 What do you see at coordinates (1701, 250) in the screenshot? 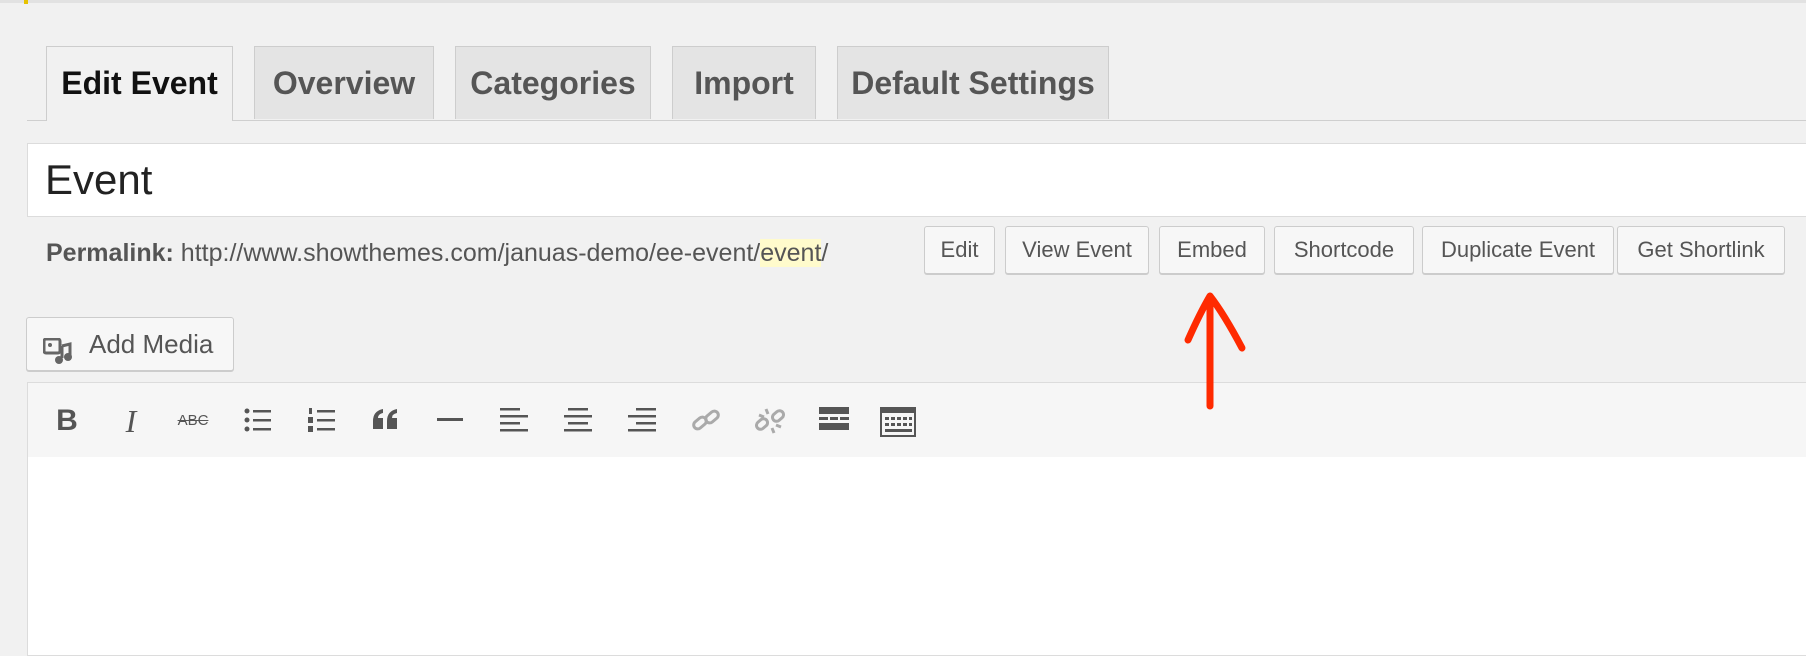
I see `get-shortlink-button: Get Shortlink` at bounding box center [1701, 250].